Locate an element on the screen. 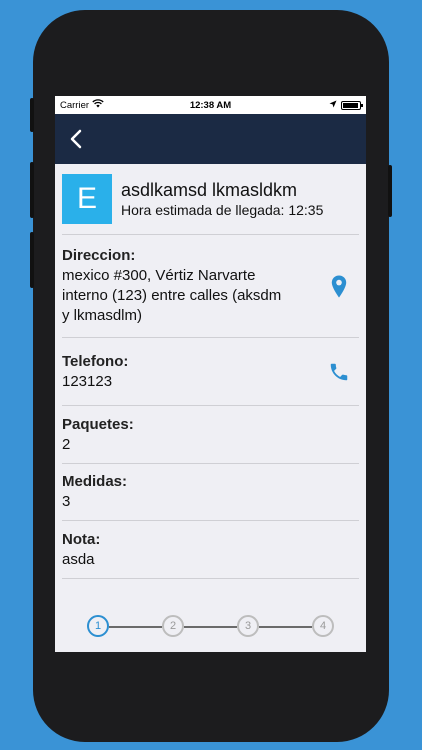  avatar: E is located at coordinates (87, 199).